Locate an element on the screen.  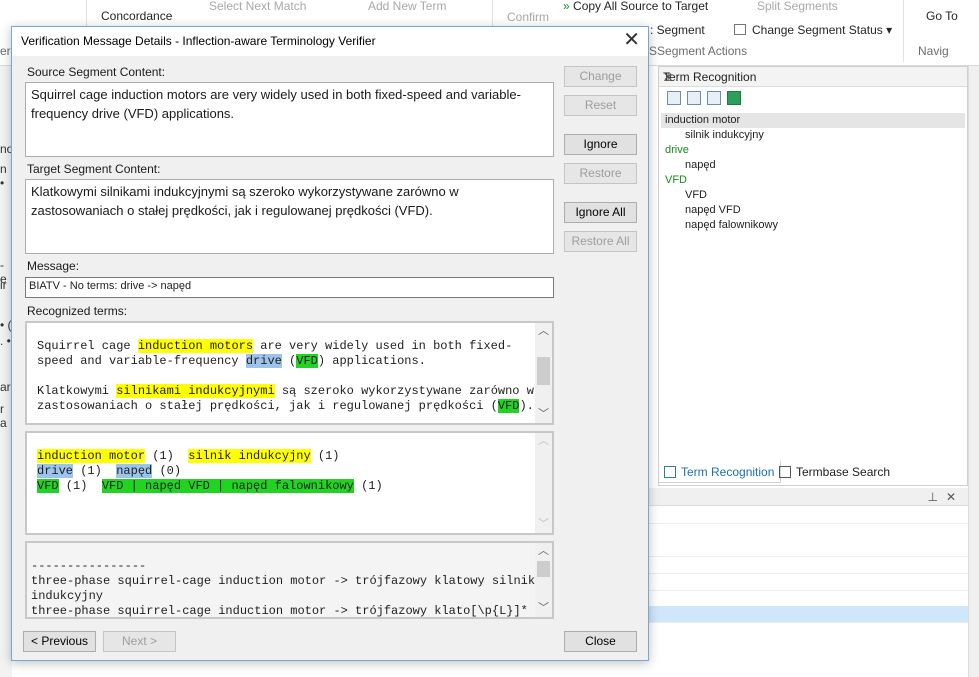
reset-button: Reset is located at coordinates (600, 105).